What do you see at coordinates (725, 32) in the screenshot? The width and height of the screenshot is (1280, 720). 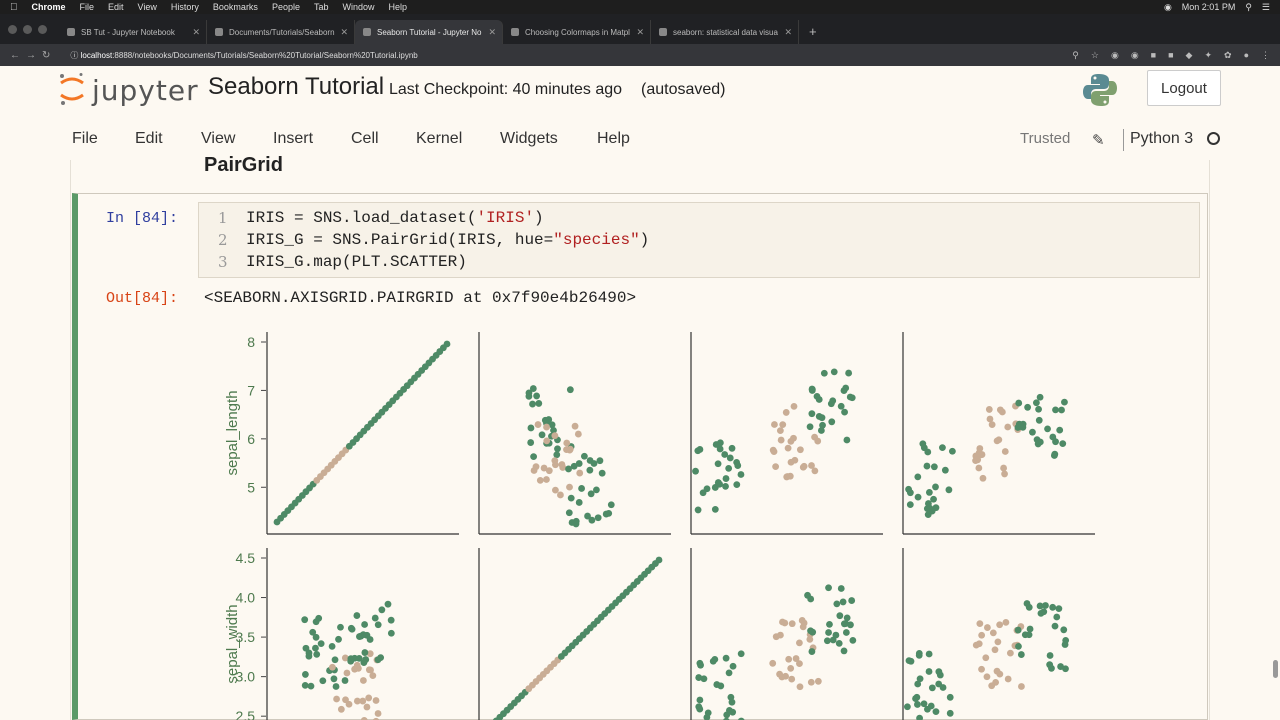 I see `browser-tab: seaborn: statistical data visua ✕` at bounding box center [725, 32].